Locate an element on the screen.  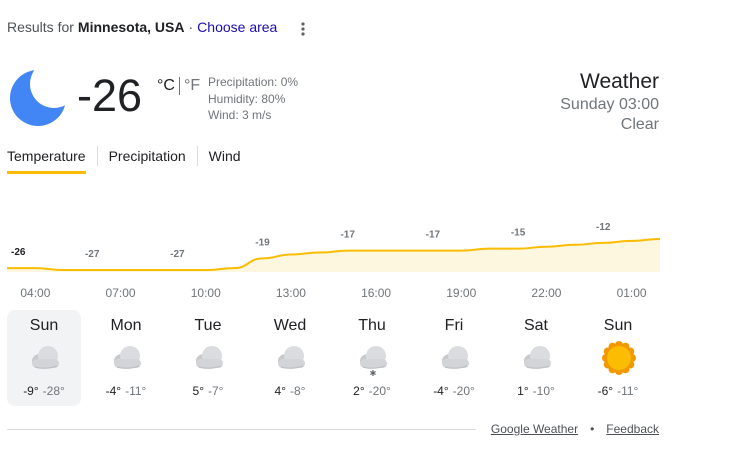
current-temperature: -26 is located at coordinates (110, 95).